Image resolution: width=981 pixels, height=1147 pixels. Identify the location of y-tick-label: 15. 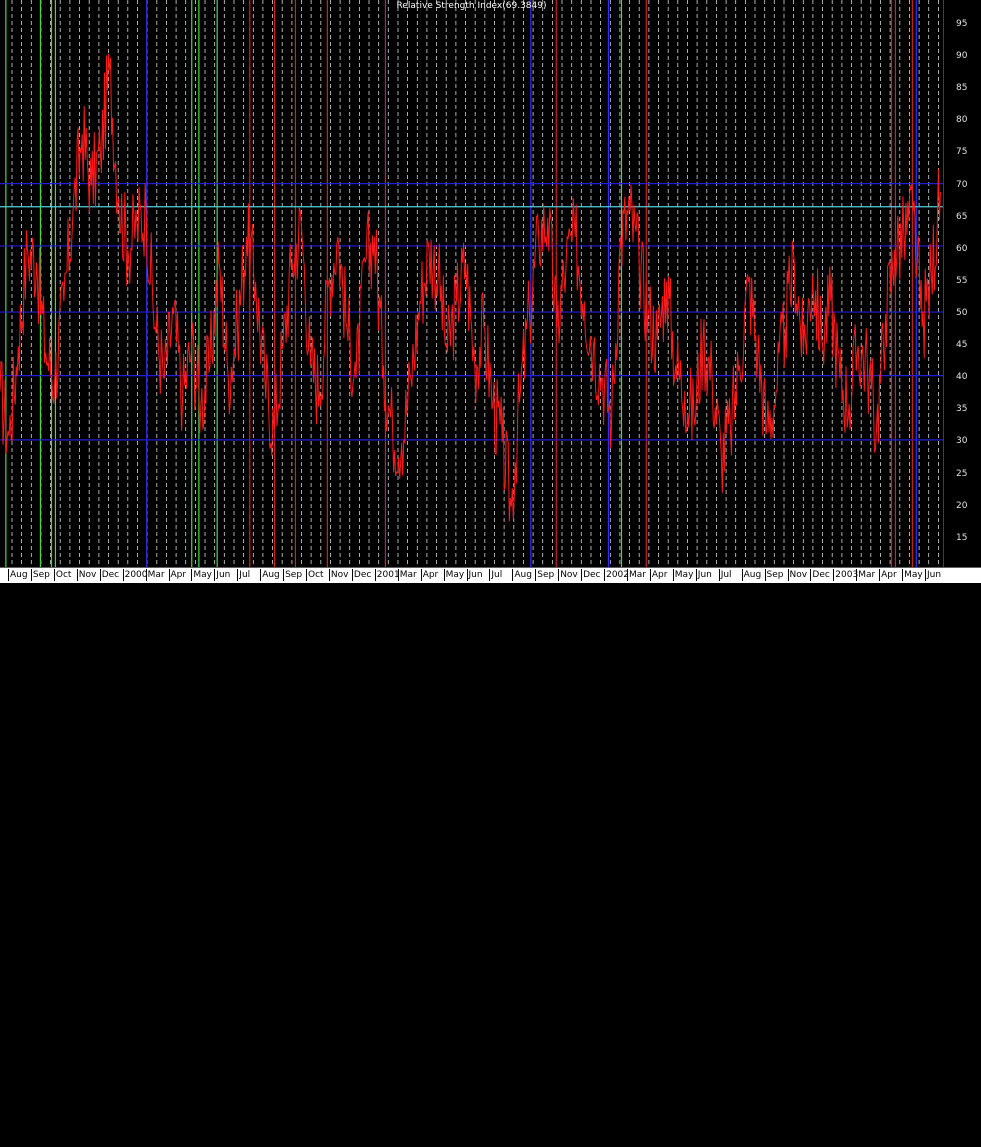
(962, 537).